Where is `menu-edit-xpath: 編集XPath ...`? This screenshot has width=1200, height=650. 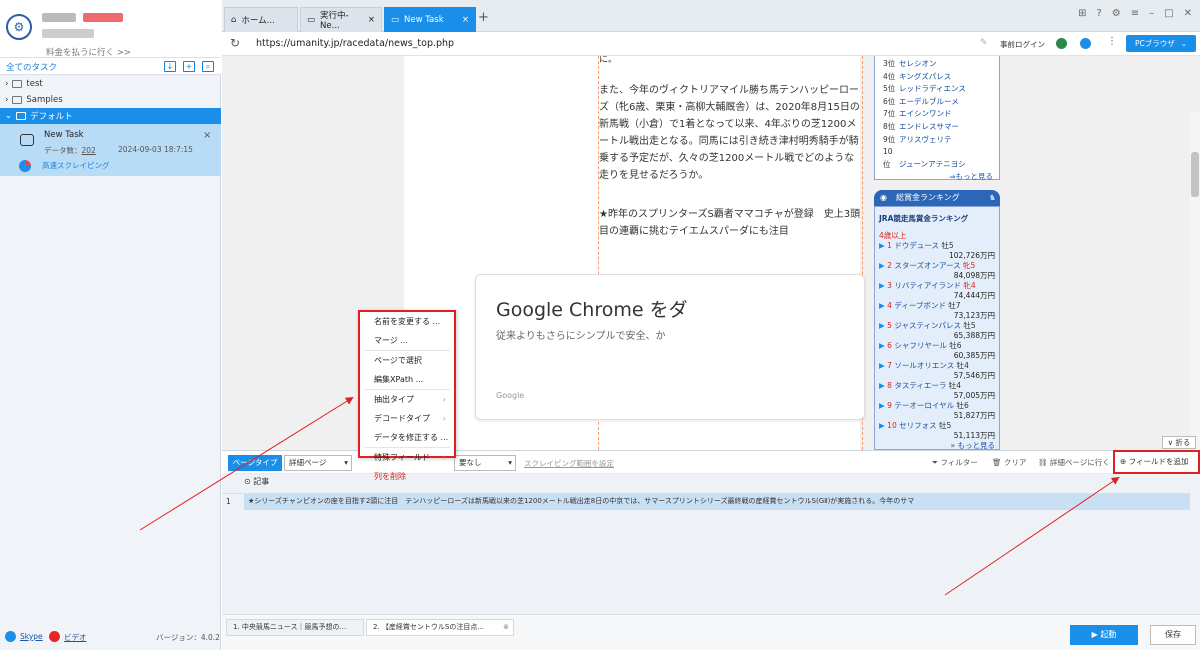 menu-edit-xpath: 編集XPath ... is located at coordinates (407, 379).